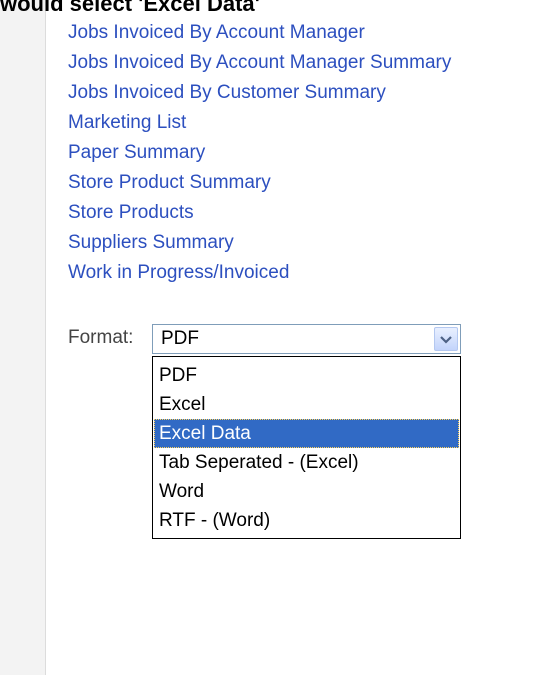 The width and height of the screenshot is (560, 675). I want to click on format-option-word: Word, so click(306, 491).